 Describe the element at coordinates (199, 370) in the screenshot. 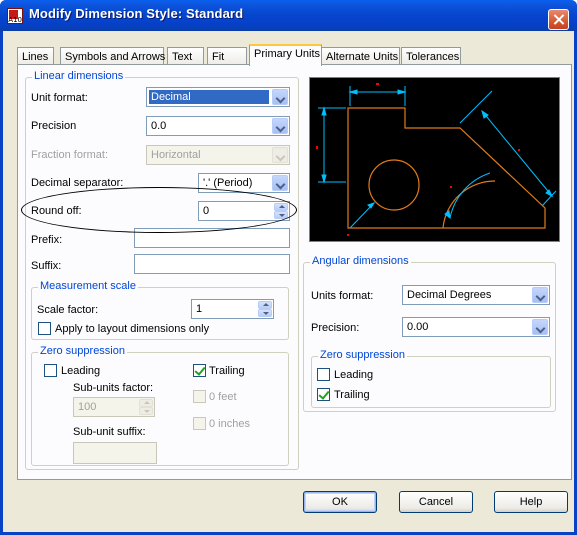

I see `trailing-checkbox` at that location.